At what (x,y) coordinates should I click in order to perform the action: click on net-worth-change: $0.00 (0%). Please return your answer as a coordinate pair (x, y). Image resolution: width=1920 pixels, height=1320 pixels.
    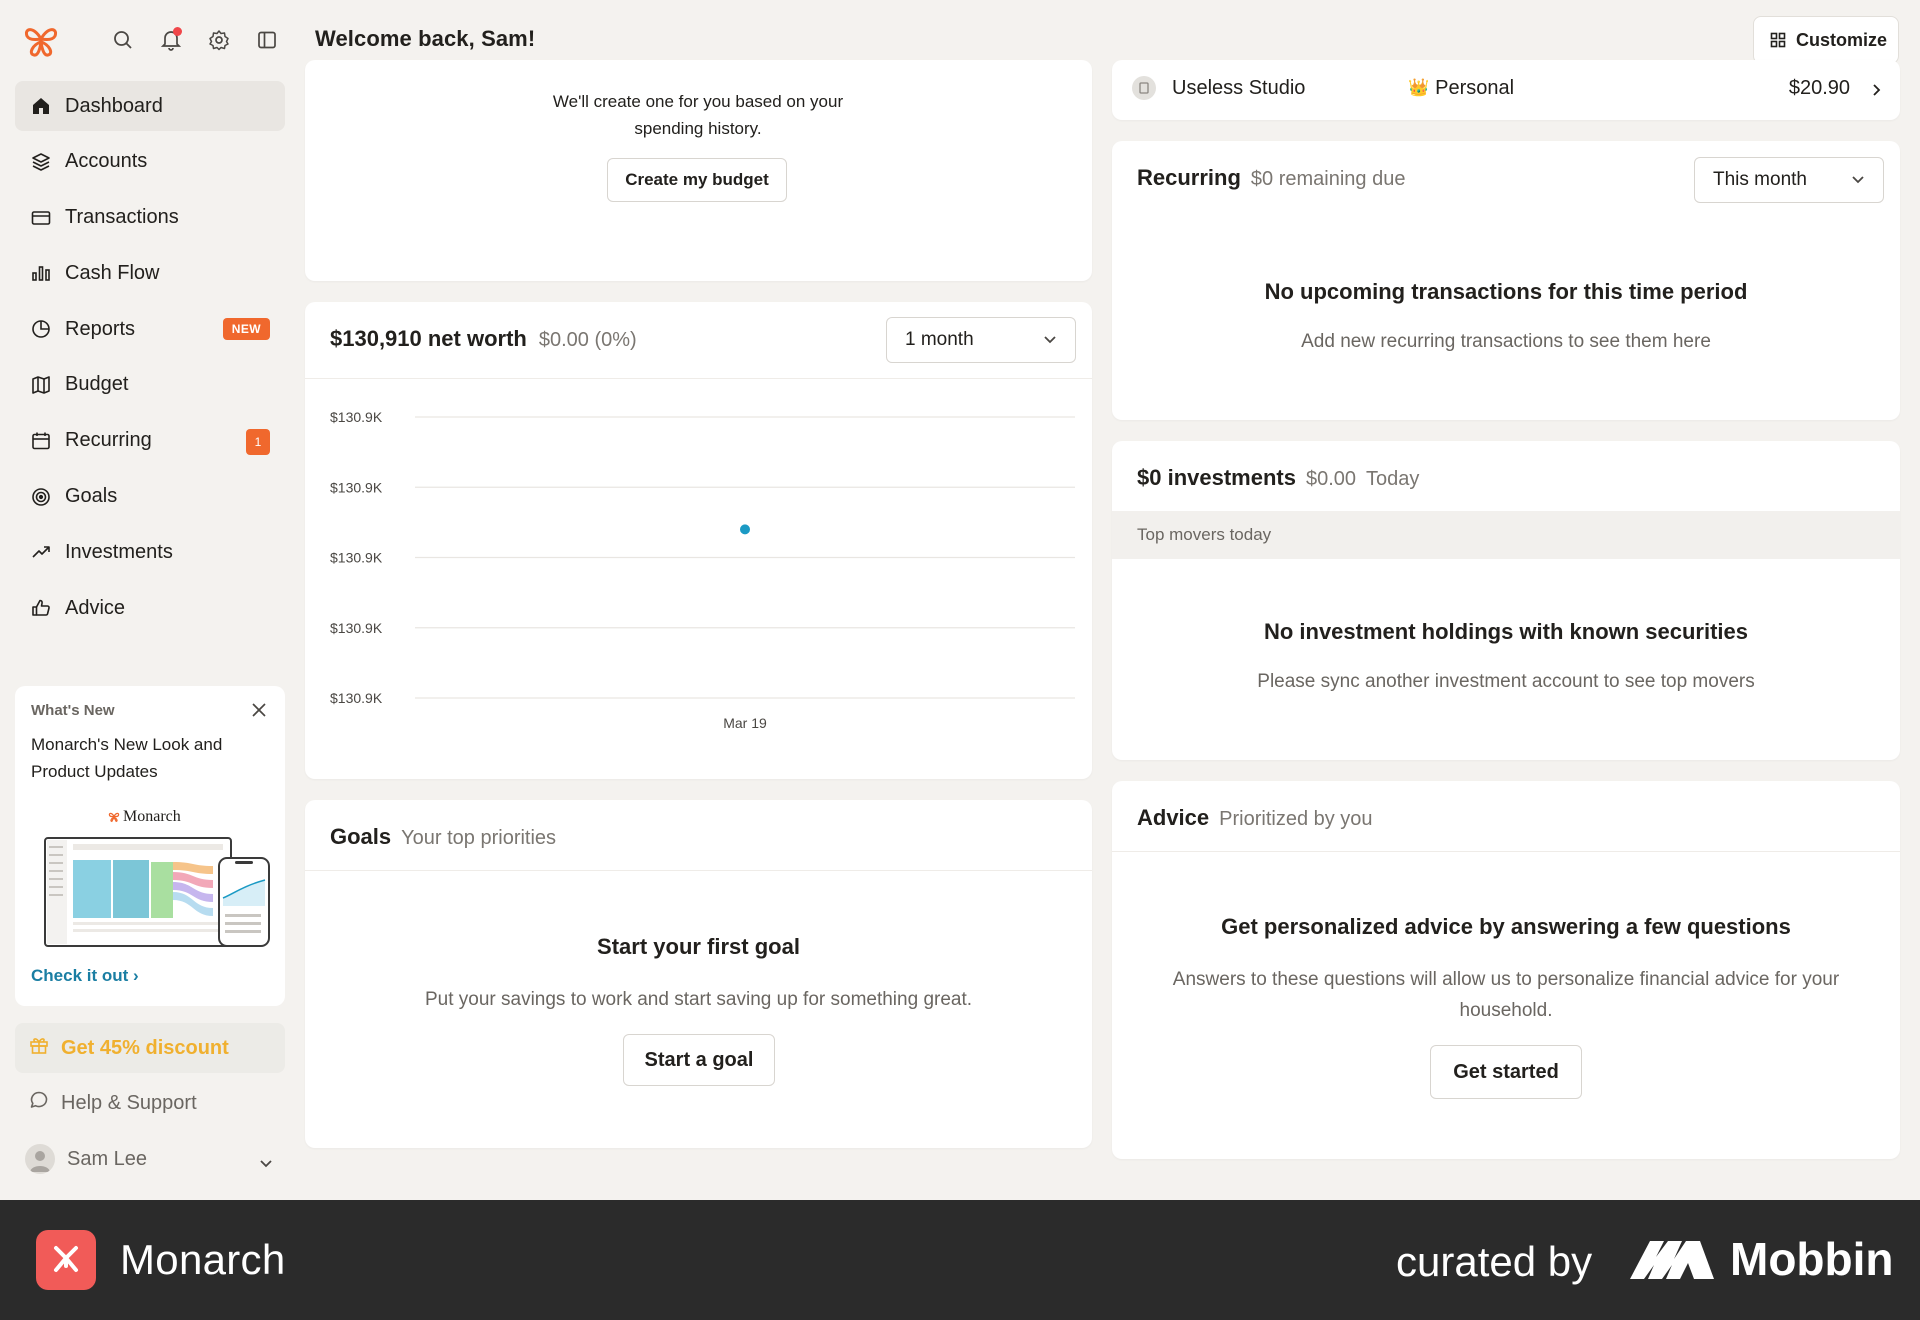
    Looking at the image, I should click on (587, 340).